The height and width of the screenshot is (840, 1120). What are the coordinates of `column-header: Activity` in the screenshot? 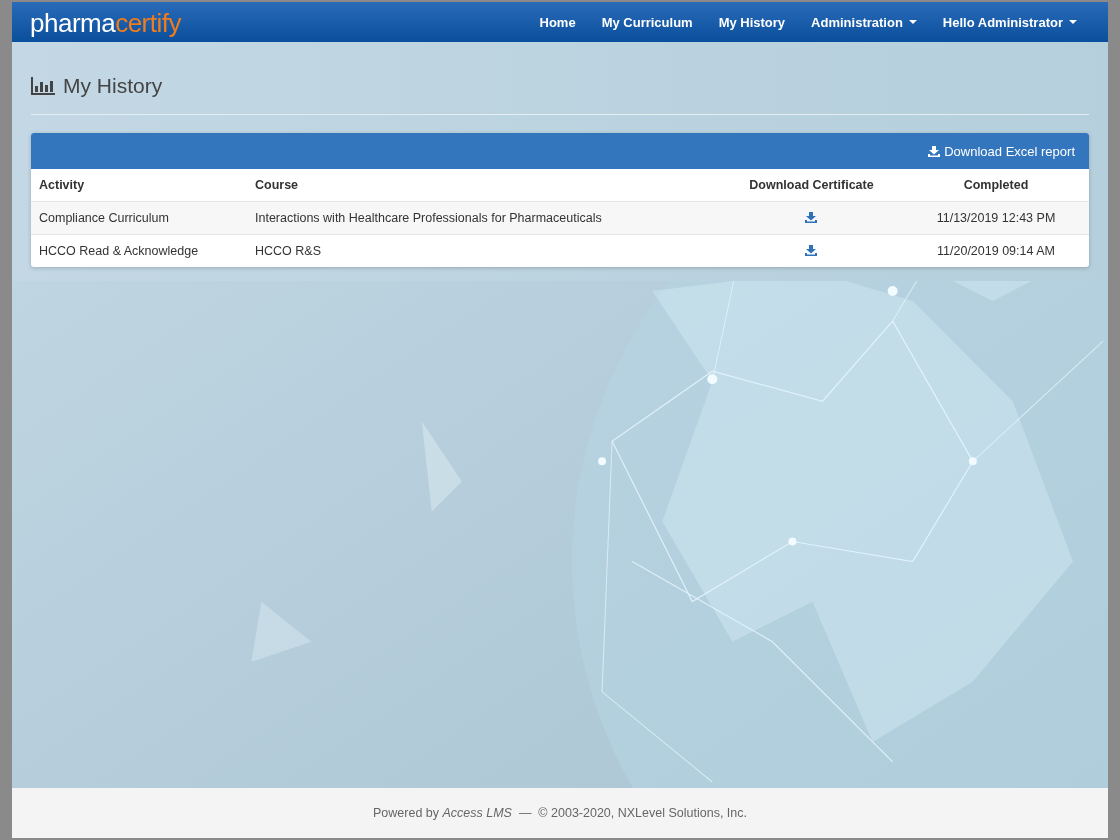 It's located at (139, 185).